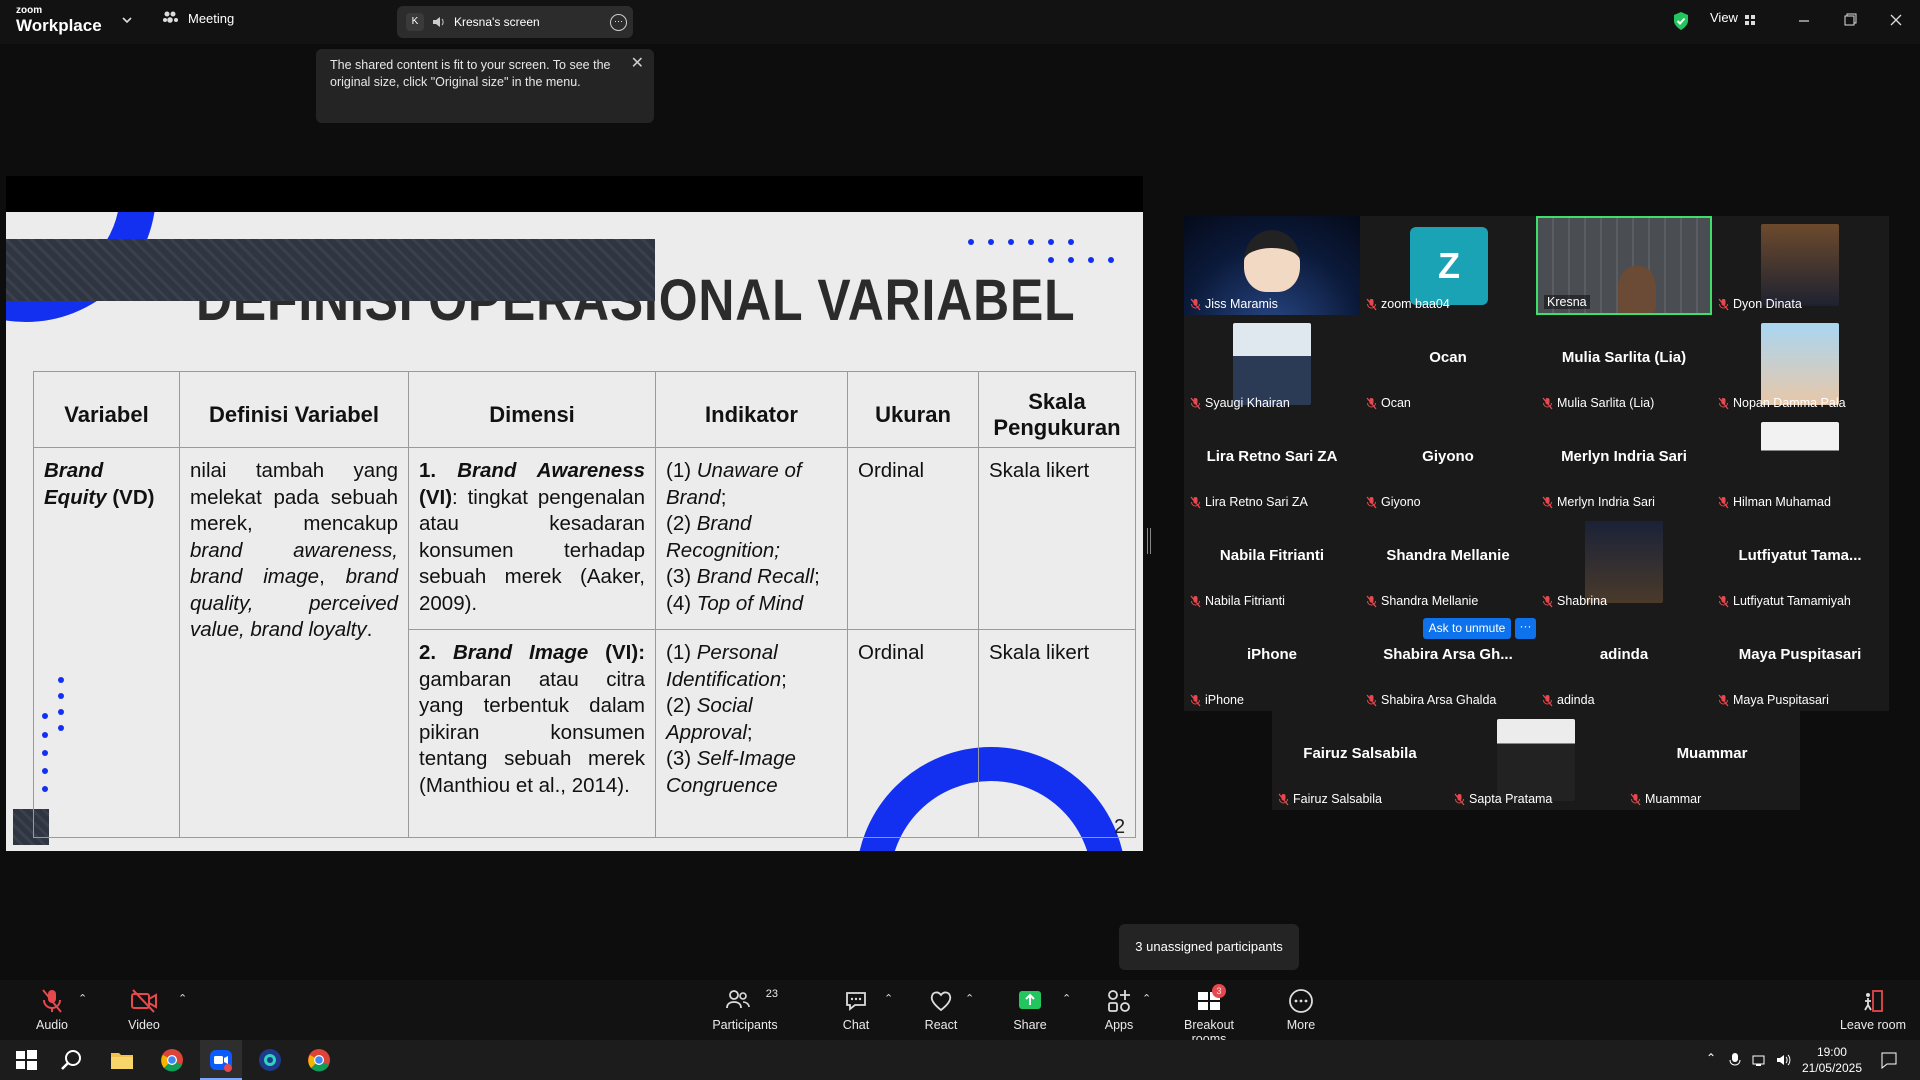  What do you see at coordinates (1272, 463) in the screenshot?
I see `participant-tile: Lira Retno Sari ZA Lira Retno Sari ZA` at bounding box center [1272, 463].